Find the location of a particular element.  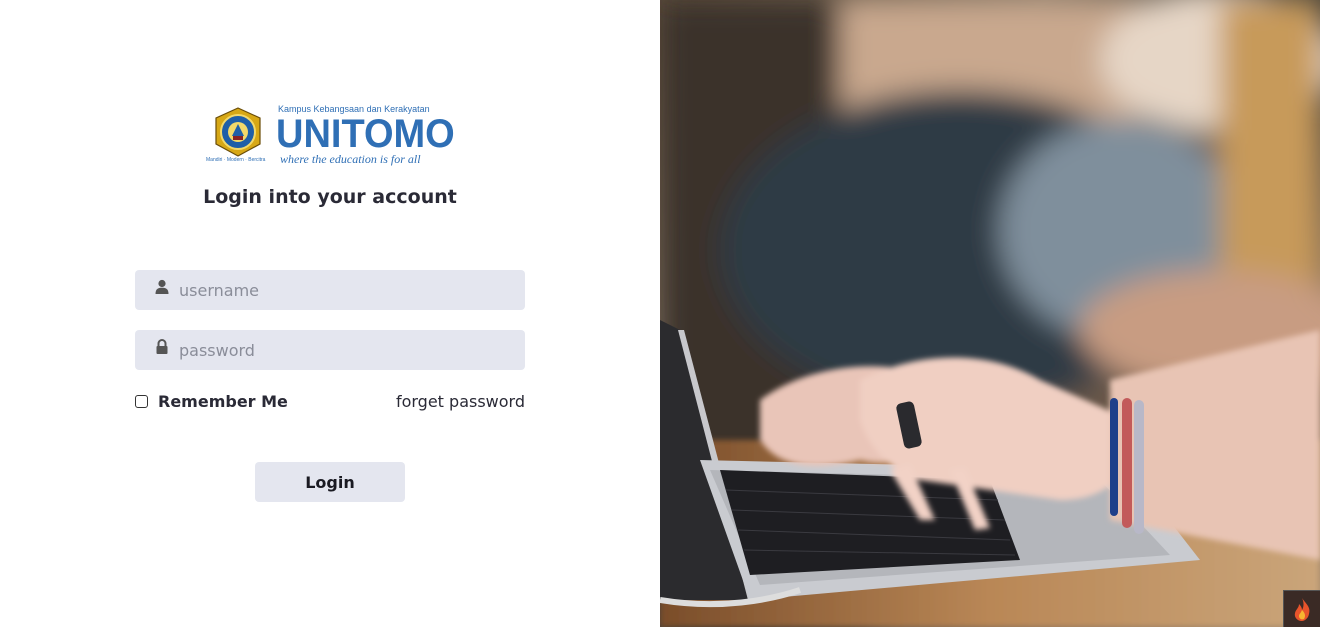

lock-icon is located at coordinates (162, 346).